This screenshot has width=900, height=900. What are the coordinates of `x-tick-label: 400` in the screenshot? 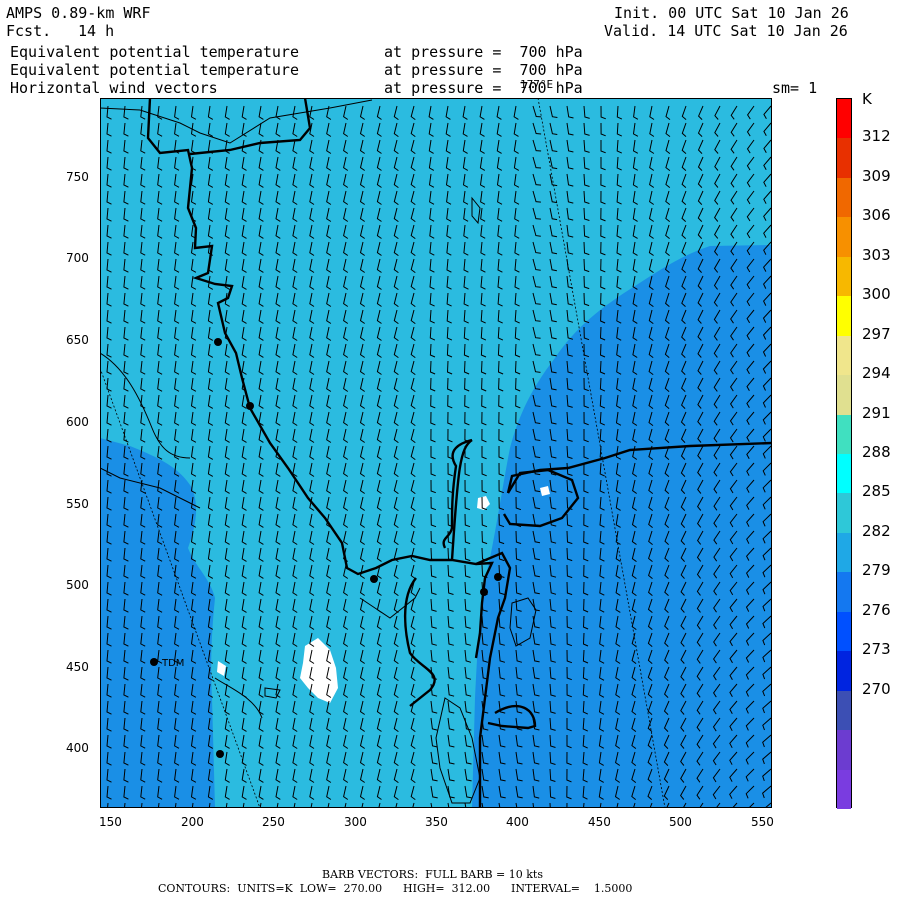 It's located at (517, 822).